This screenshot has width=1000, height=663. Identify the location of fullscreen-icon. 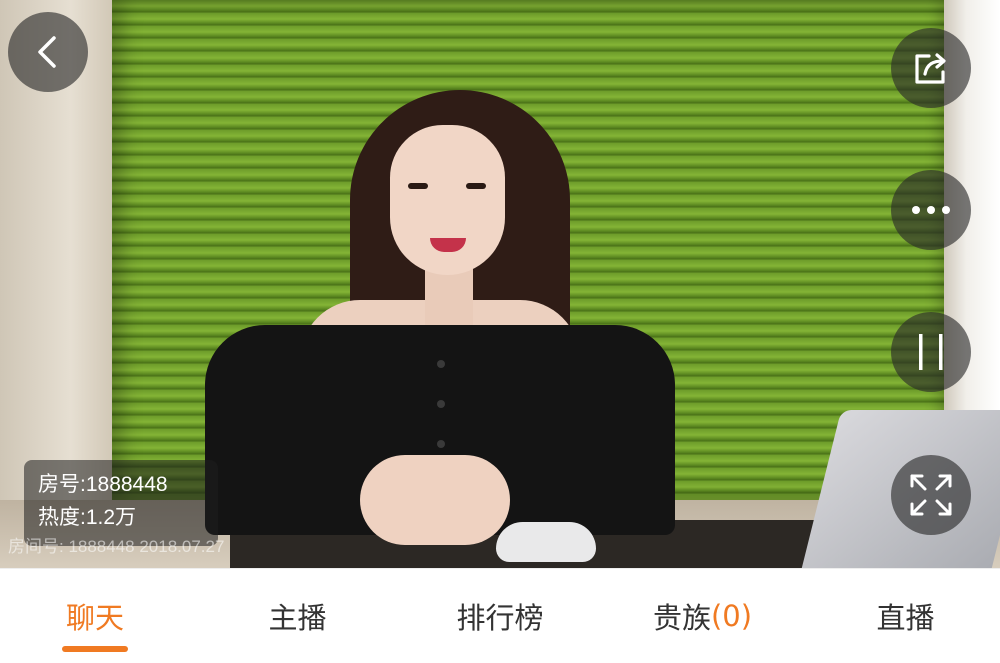
(931, 495).